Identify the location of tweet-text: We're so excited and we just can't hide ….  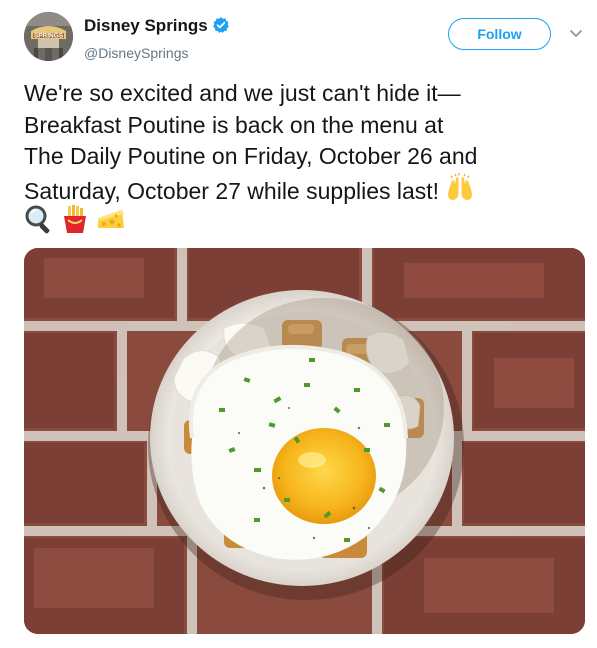
(251, 142).